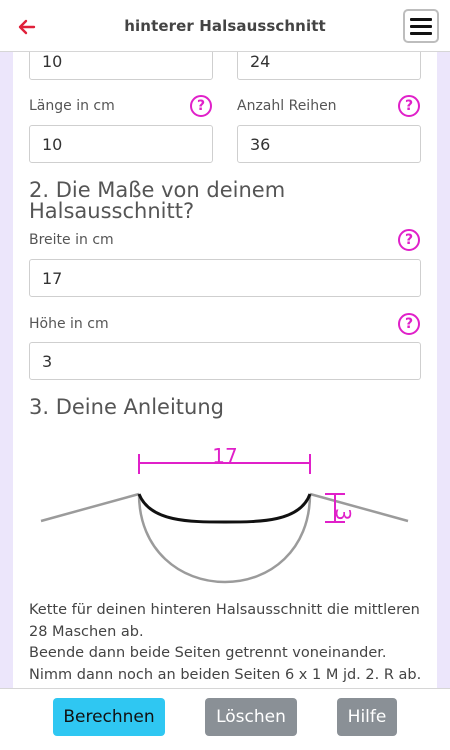 Image resolution: width=450 pixels, height=750 pixels. What do you see at coordinates (157, 200) in the screenshot?
I see `section-title-masse: 2. Die Maße von deinem Halsausschnitt?` at bounding box center [157, 200].